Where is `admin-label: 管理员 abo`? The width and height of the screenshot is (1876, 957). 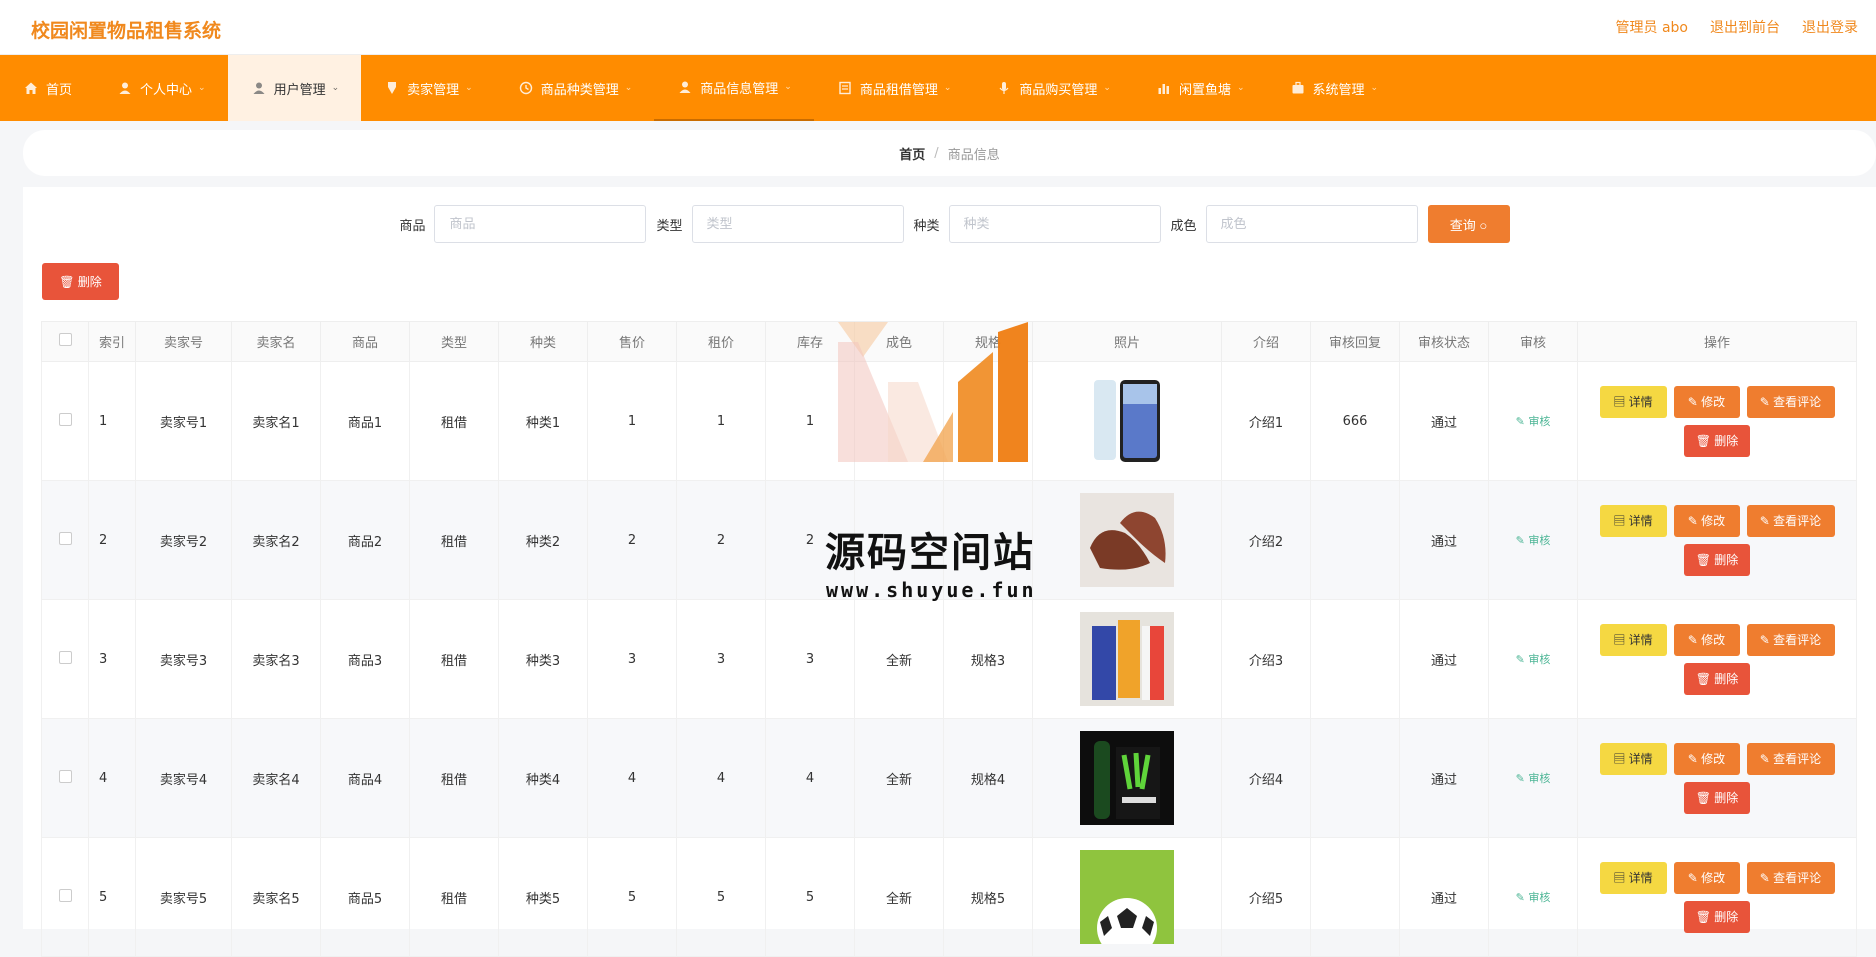
admin-label: 管理员 abo is located at coordinates (1652, 27).